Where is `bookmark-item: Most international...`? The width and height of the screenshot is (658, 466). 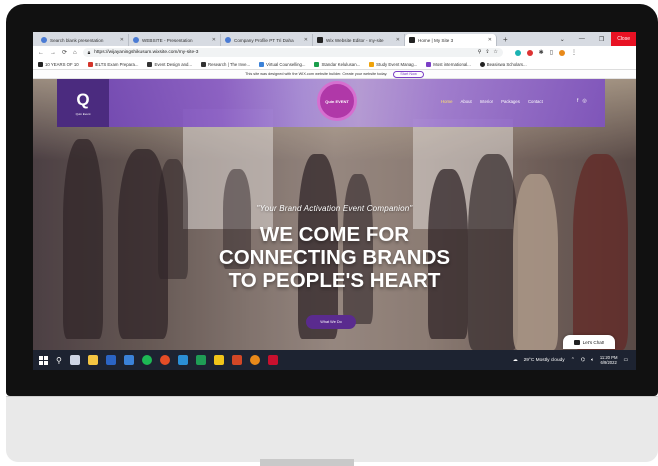
bookmark-item: Most international... is located at coordinates (448, 64).